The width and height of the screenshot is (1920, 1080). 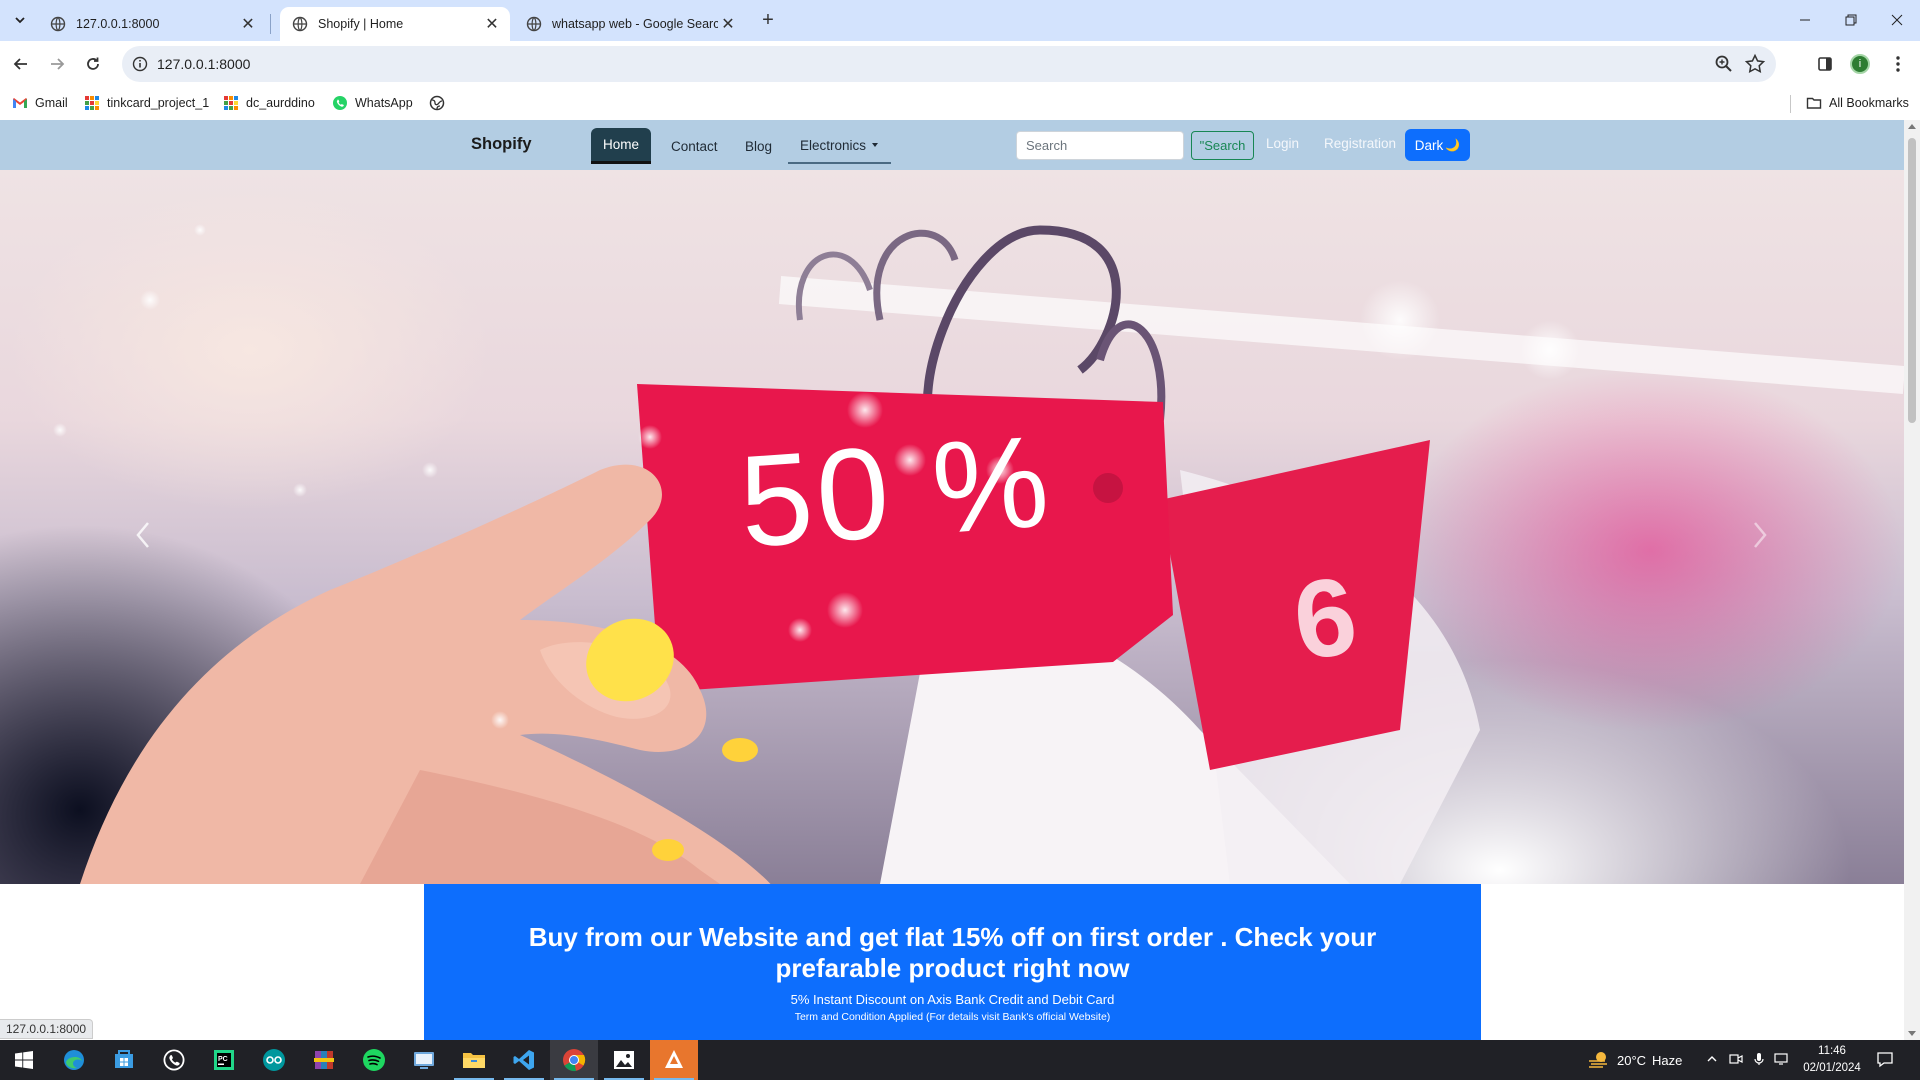 I want to click on app-icon, so click(x=674, y=1059).